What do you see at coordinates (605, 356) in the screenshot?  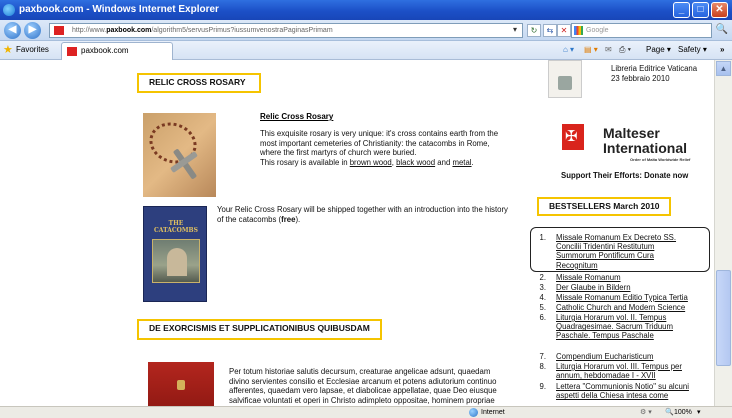 I see `bestseller-link-line: Compendium Eucharisticum` at bounding box center [605, 356].